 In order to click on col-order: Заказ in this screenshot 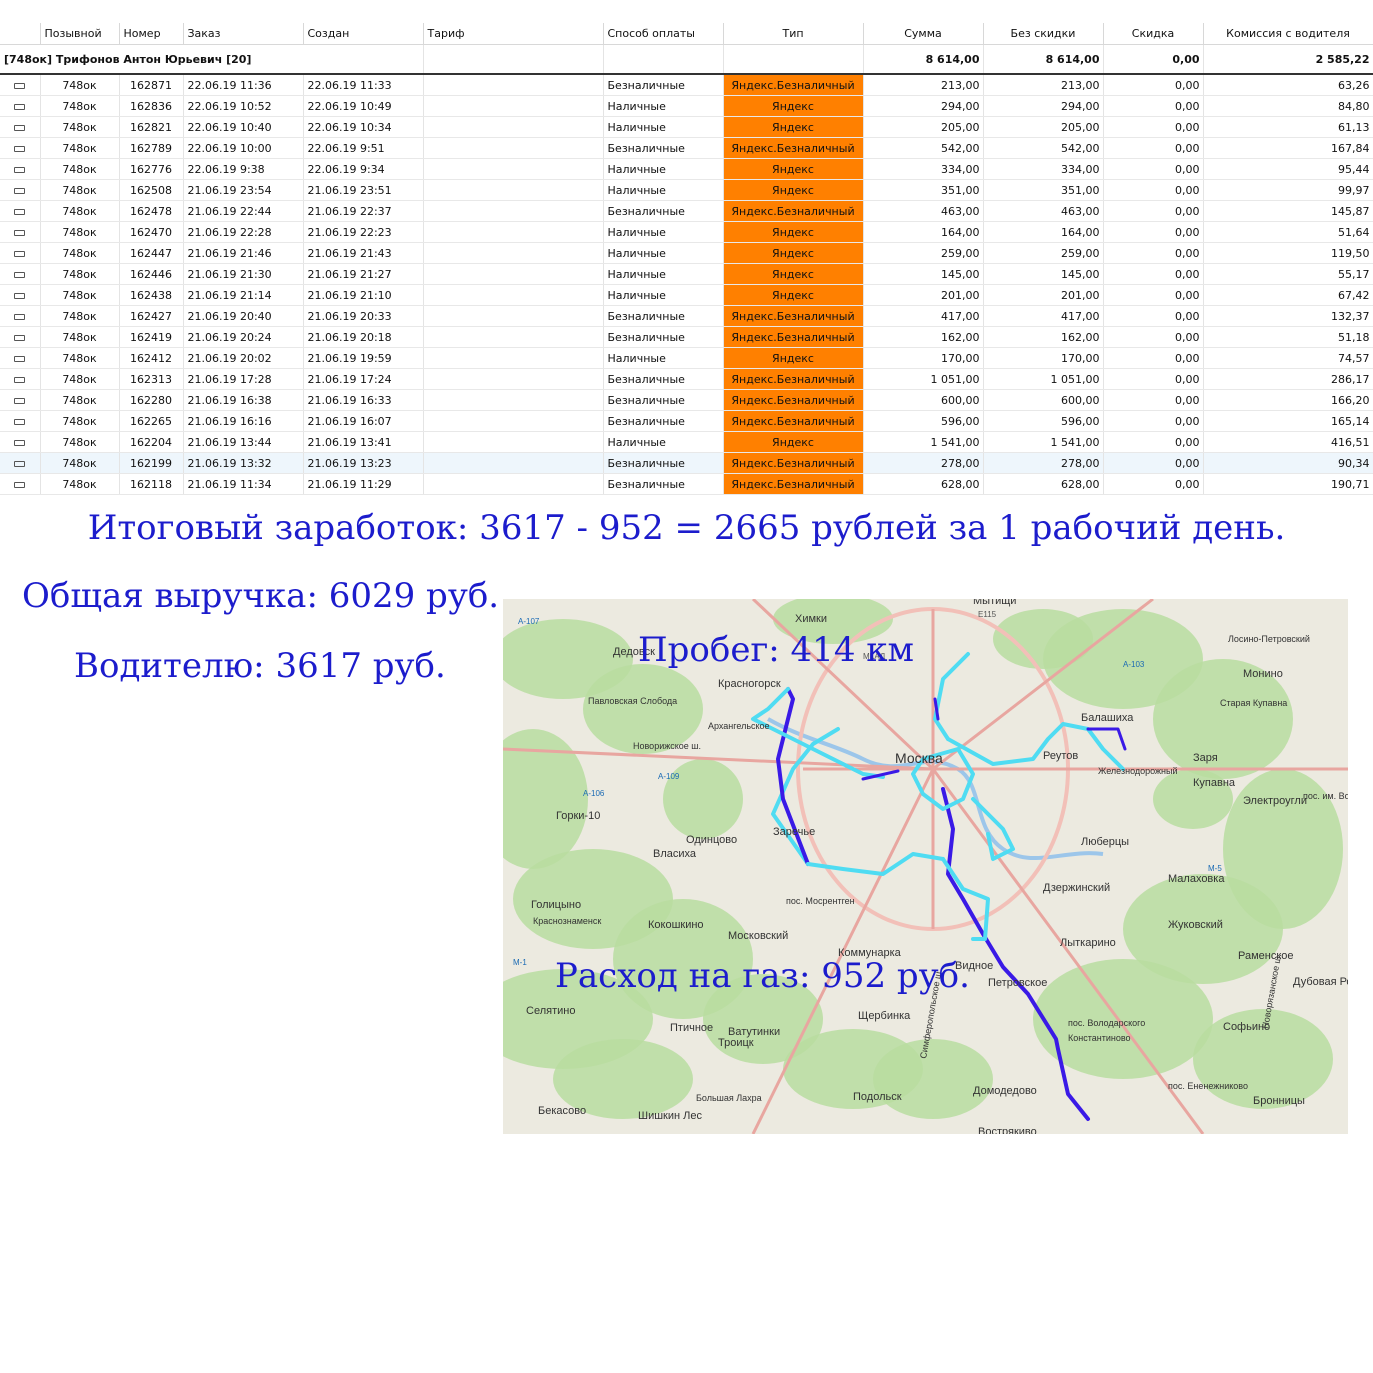, I will do `click(243, 34)`.